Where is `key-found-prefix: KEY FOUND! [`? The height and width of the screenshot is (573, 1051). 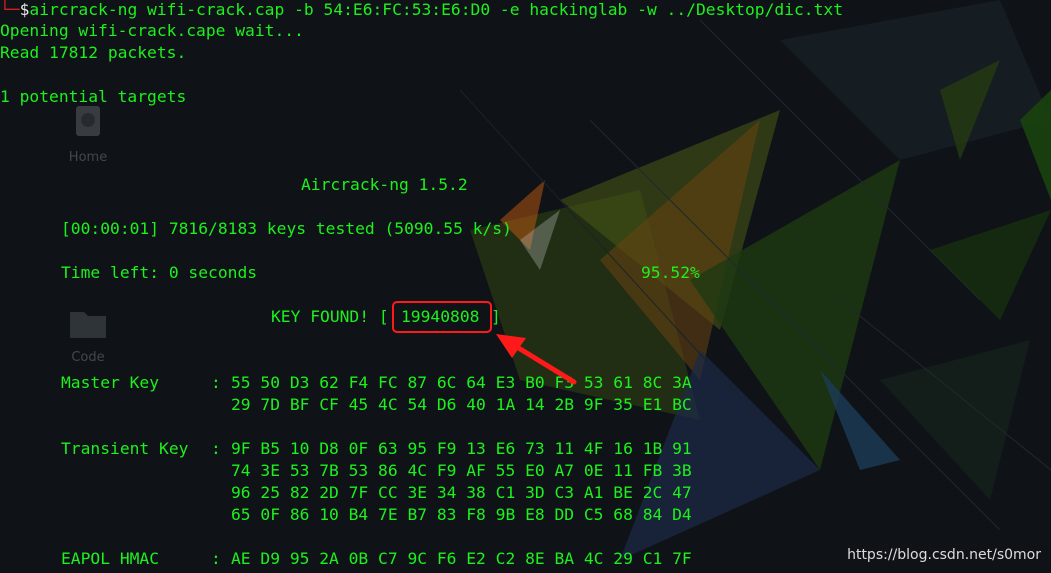
key-found-prefix: KEY FOUND! [ is located at coordinates (330, 316).